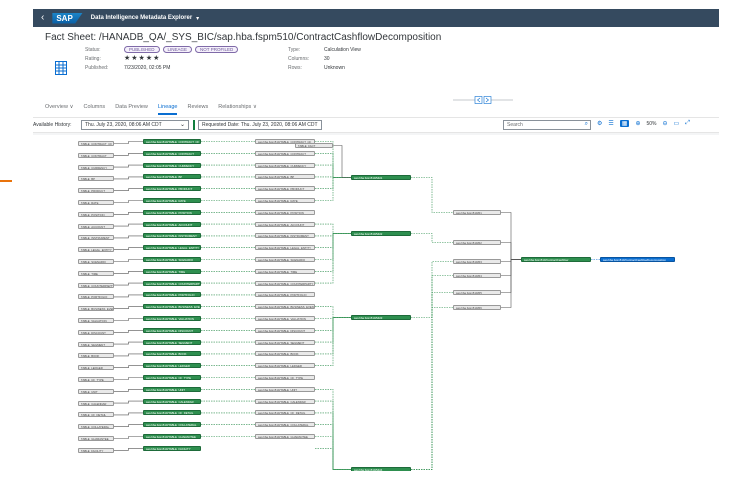 Image resolution: width=736 pixels, height=478 pixels. Describe the element at coordinates (96, 297) in the screenshot. I see `source-node: TABLE_PORTFOLIO` at that location.